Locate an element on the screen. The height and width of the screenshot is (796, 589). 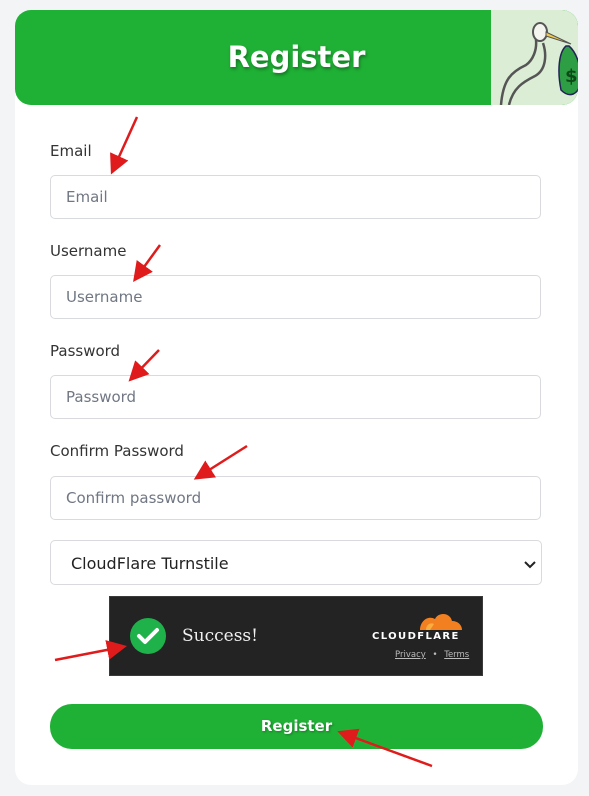
email-label: Email is located at coordinates (71, 151).